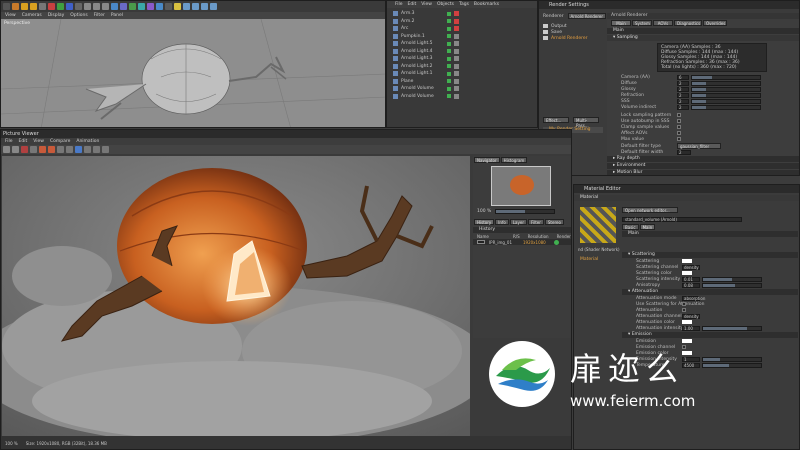  I want to click on history-row: IPR_img_01 1920x1080, so click(522, 242).